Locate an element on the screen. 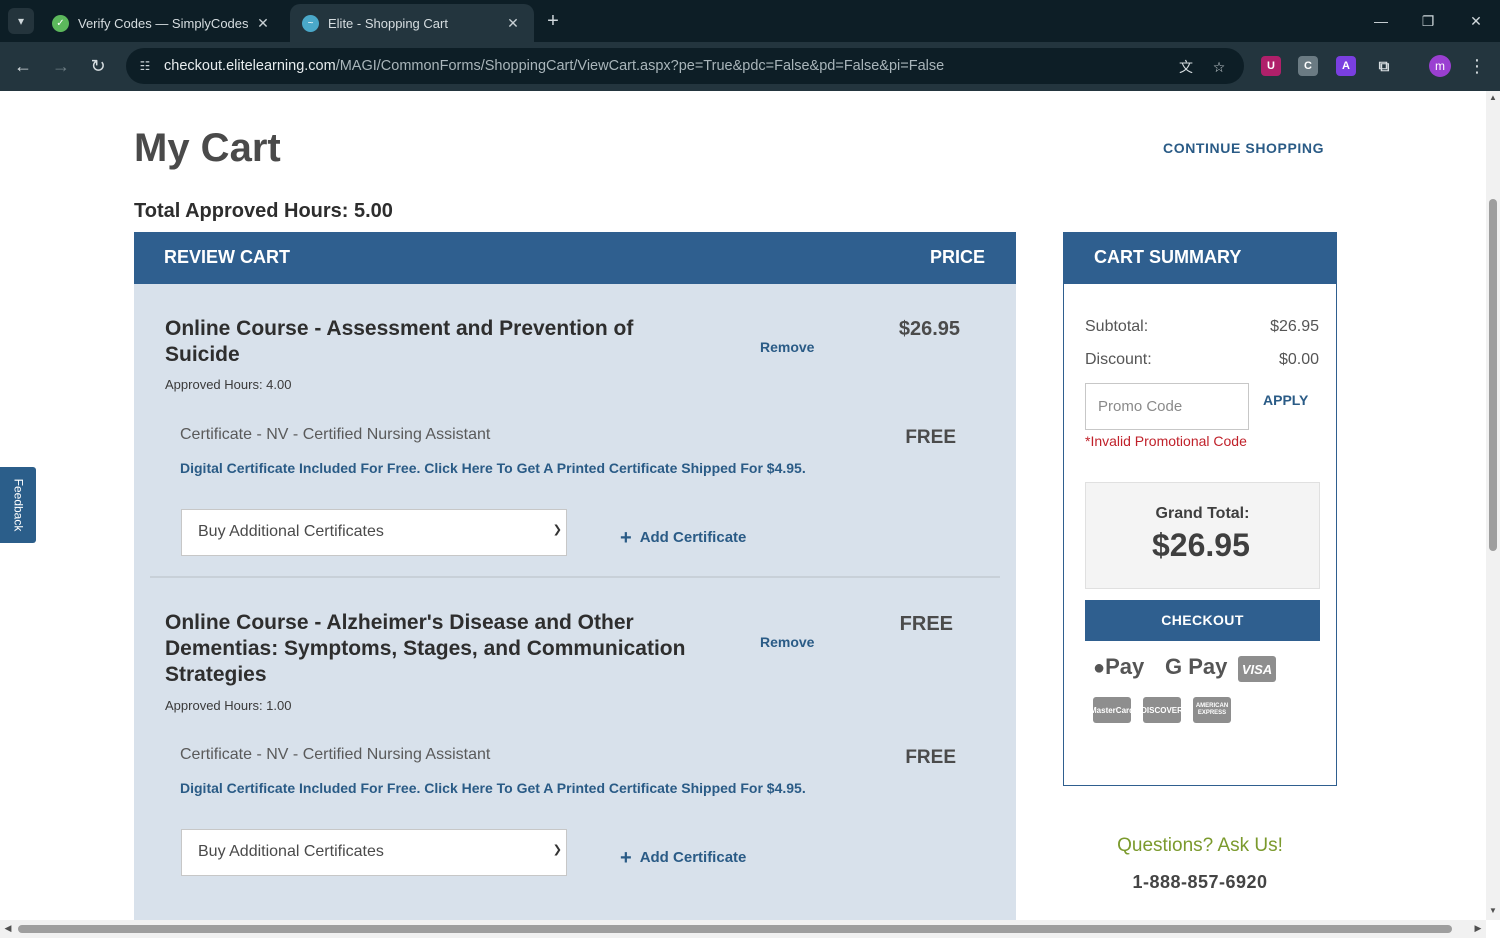 This screenshot has width=1500, height=938. apple-pay-label: Pay is located at coordinates (1125, 666).